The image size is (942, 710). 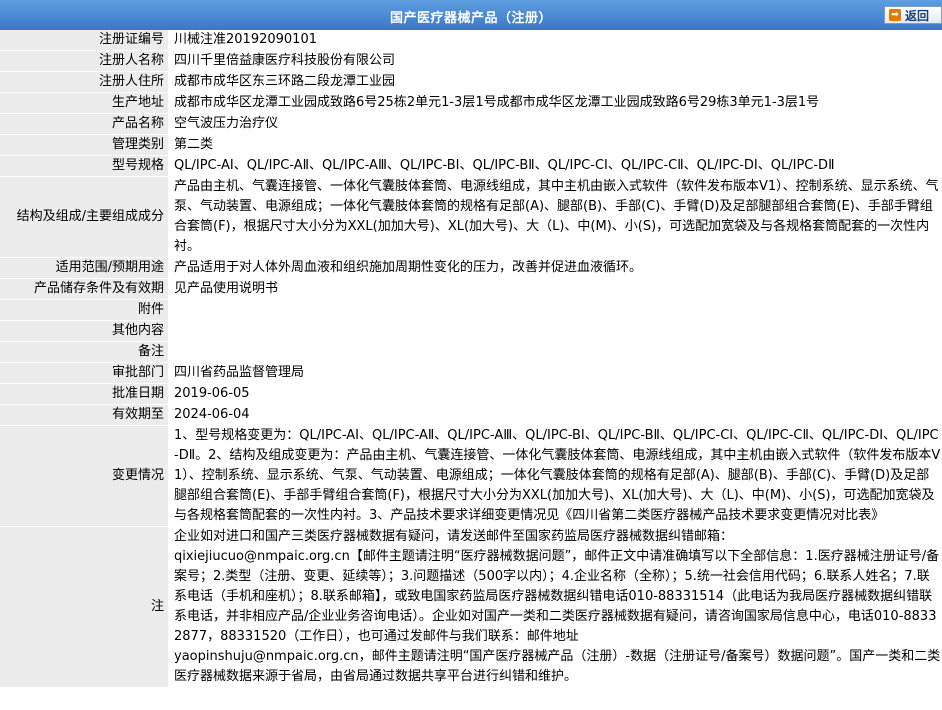 What do you see at coordinates (555, 145) in the screenshot?
I see `category-value: 第二类` at bounding box center [555, 145].